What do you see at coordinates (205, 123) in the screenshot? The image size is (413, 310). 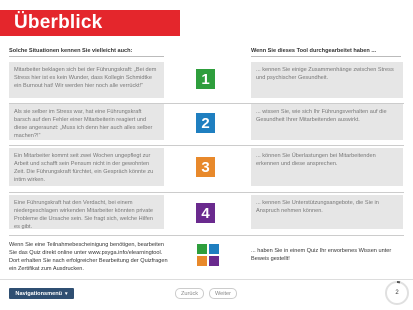 I see `module-2-button: 2` at bounding box center [205, 123].